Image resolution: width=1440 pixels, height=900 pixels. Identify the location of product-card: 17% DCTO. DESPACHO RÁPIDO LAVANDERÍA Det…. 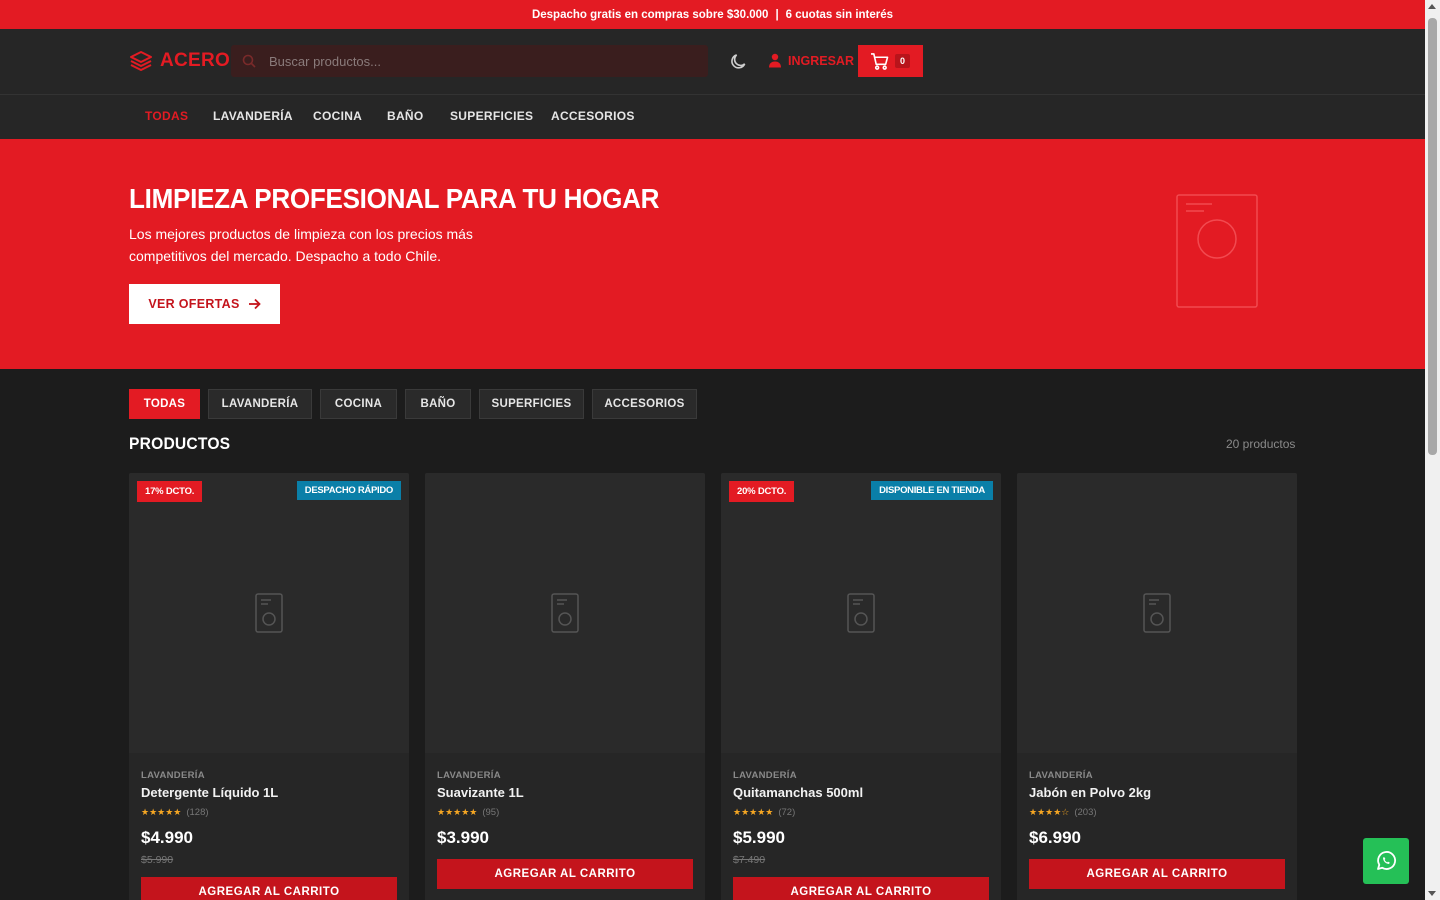
(269, 686).